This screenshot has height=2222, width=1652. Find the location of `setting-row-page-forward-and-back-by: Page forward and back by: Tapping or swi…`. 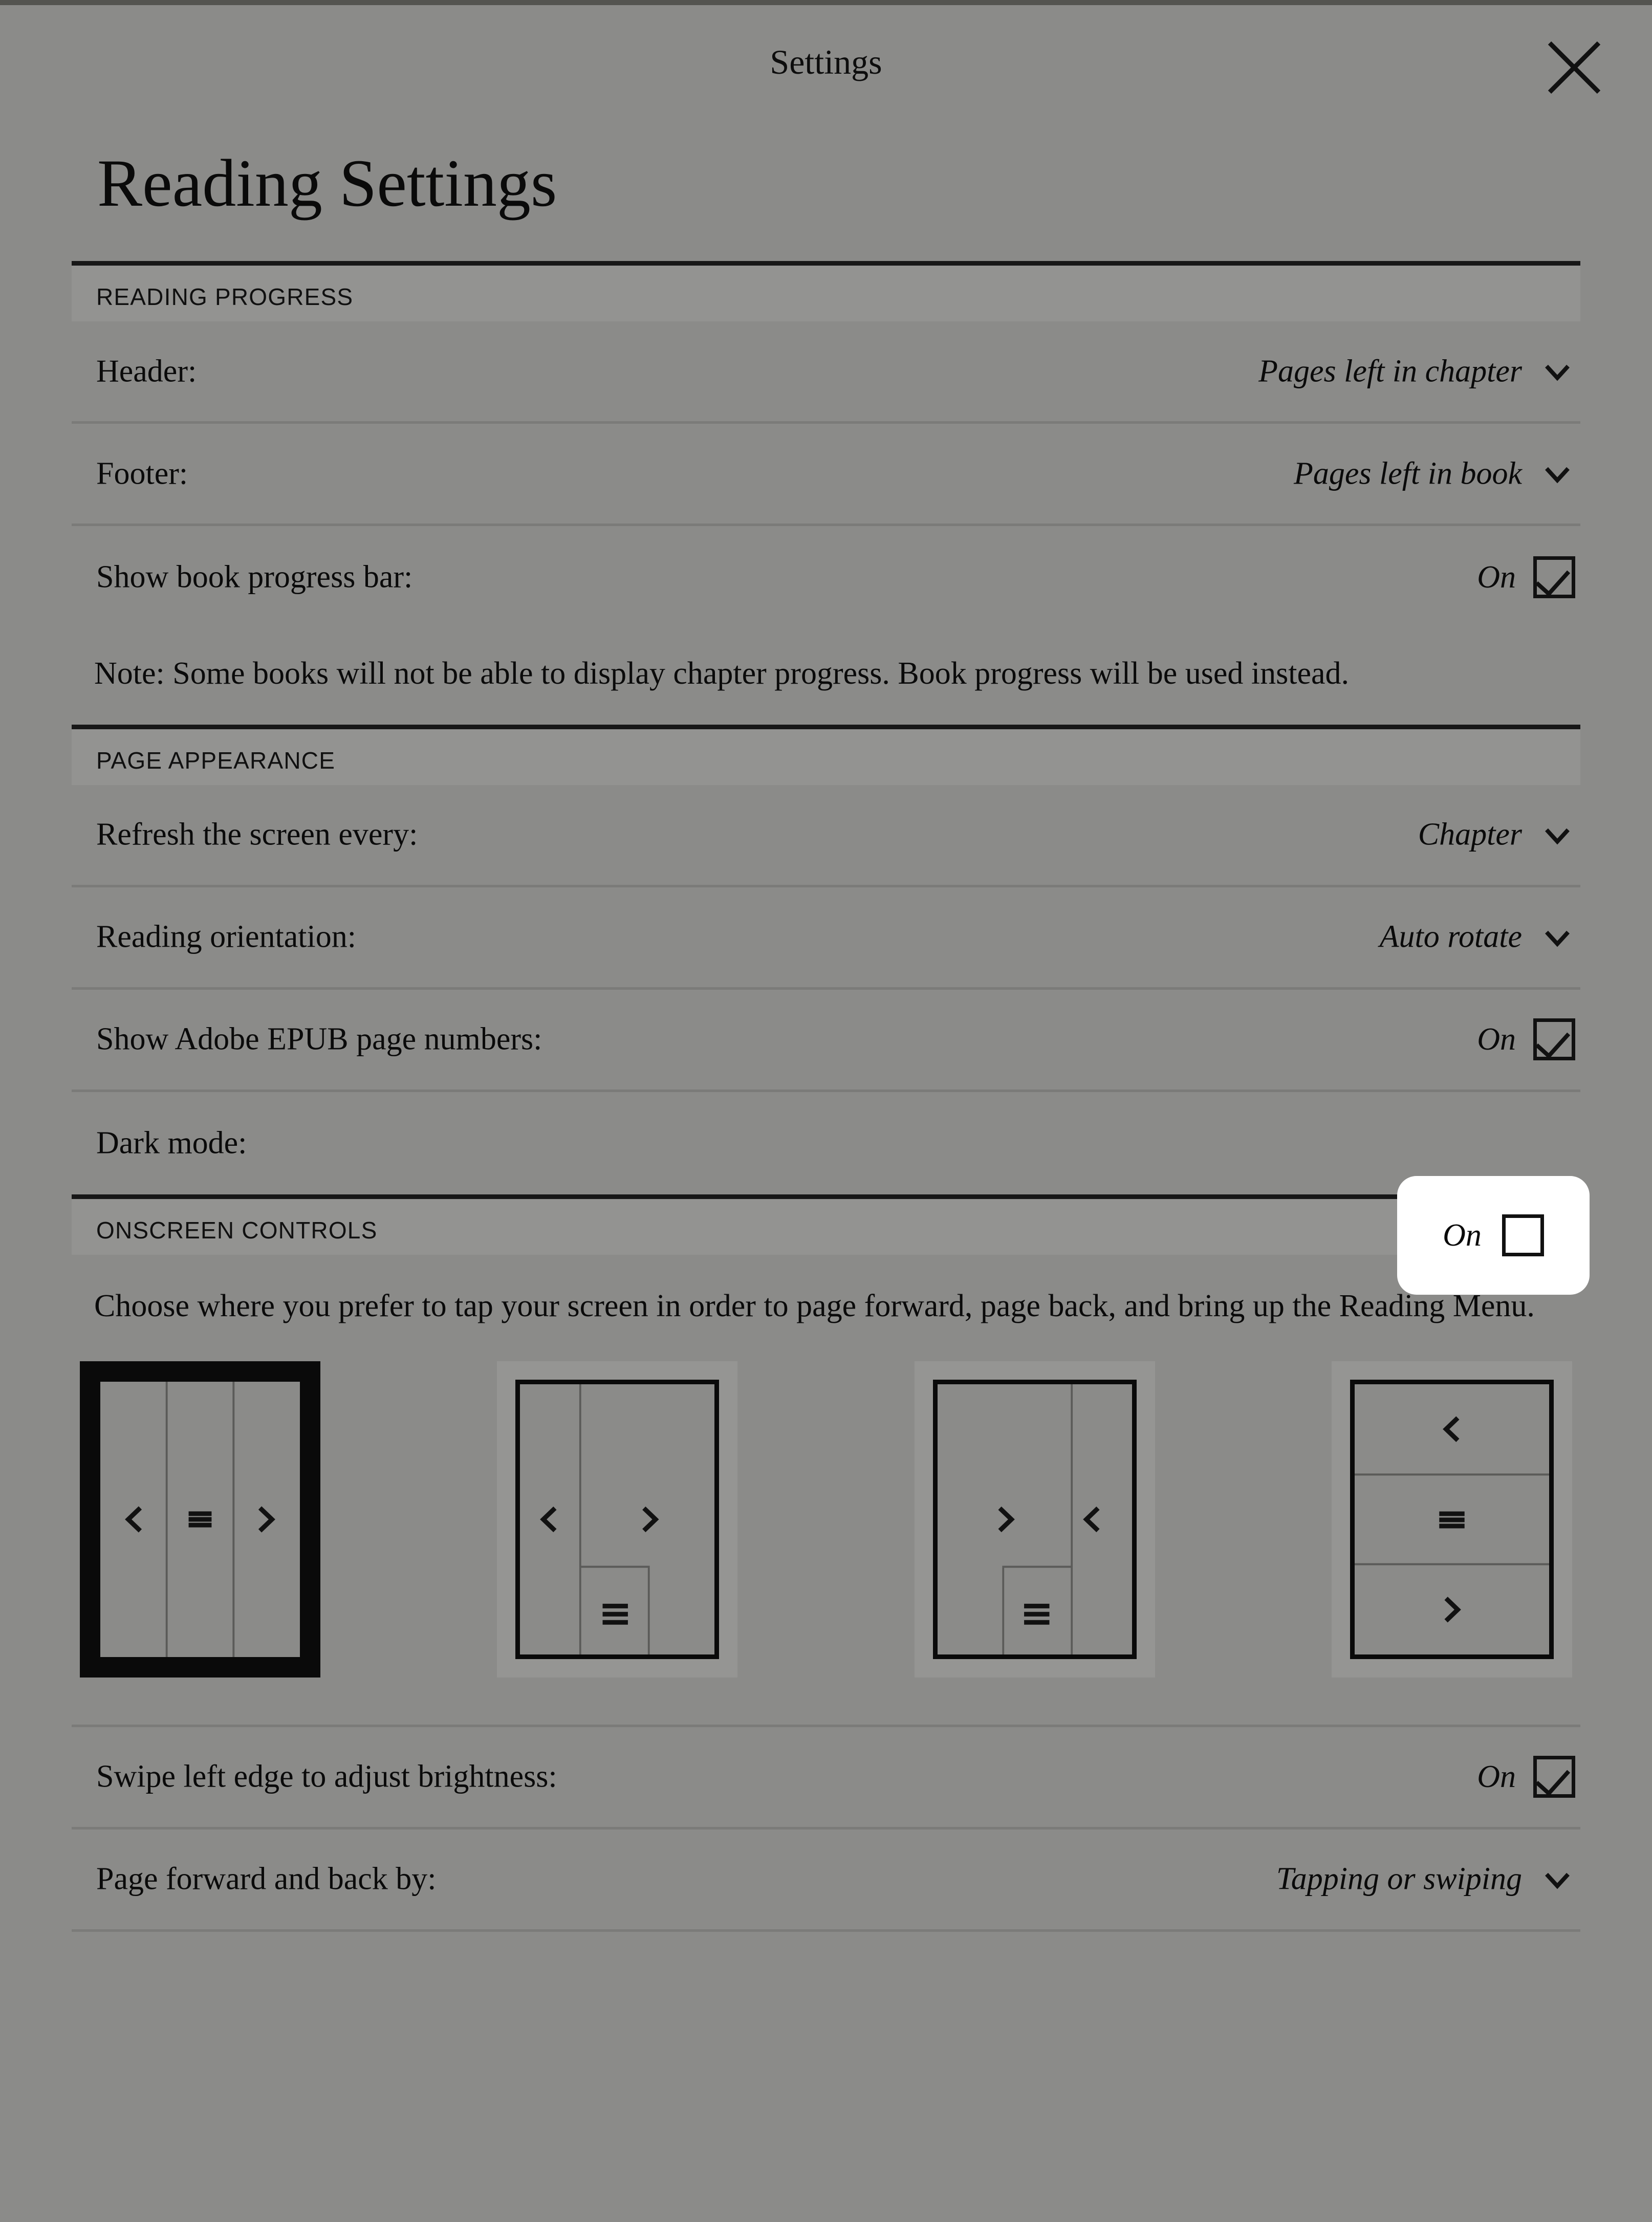

setting-row-page-forward-and-back-by: Page forward and back by: Tapping or swi… is located at coordinates (826, 1880).